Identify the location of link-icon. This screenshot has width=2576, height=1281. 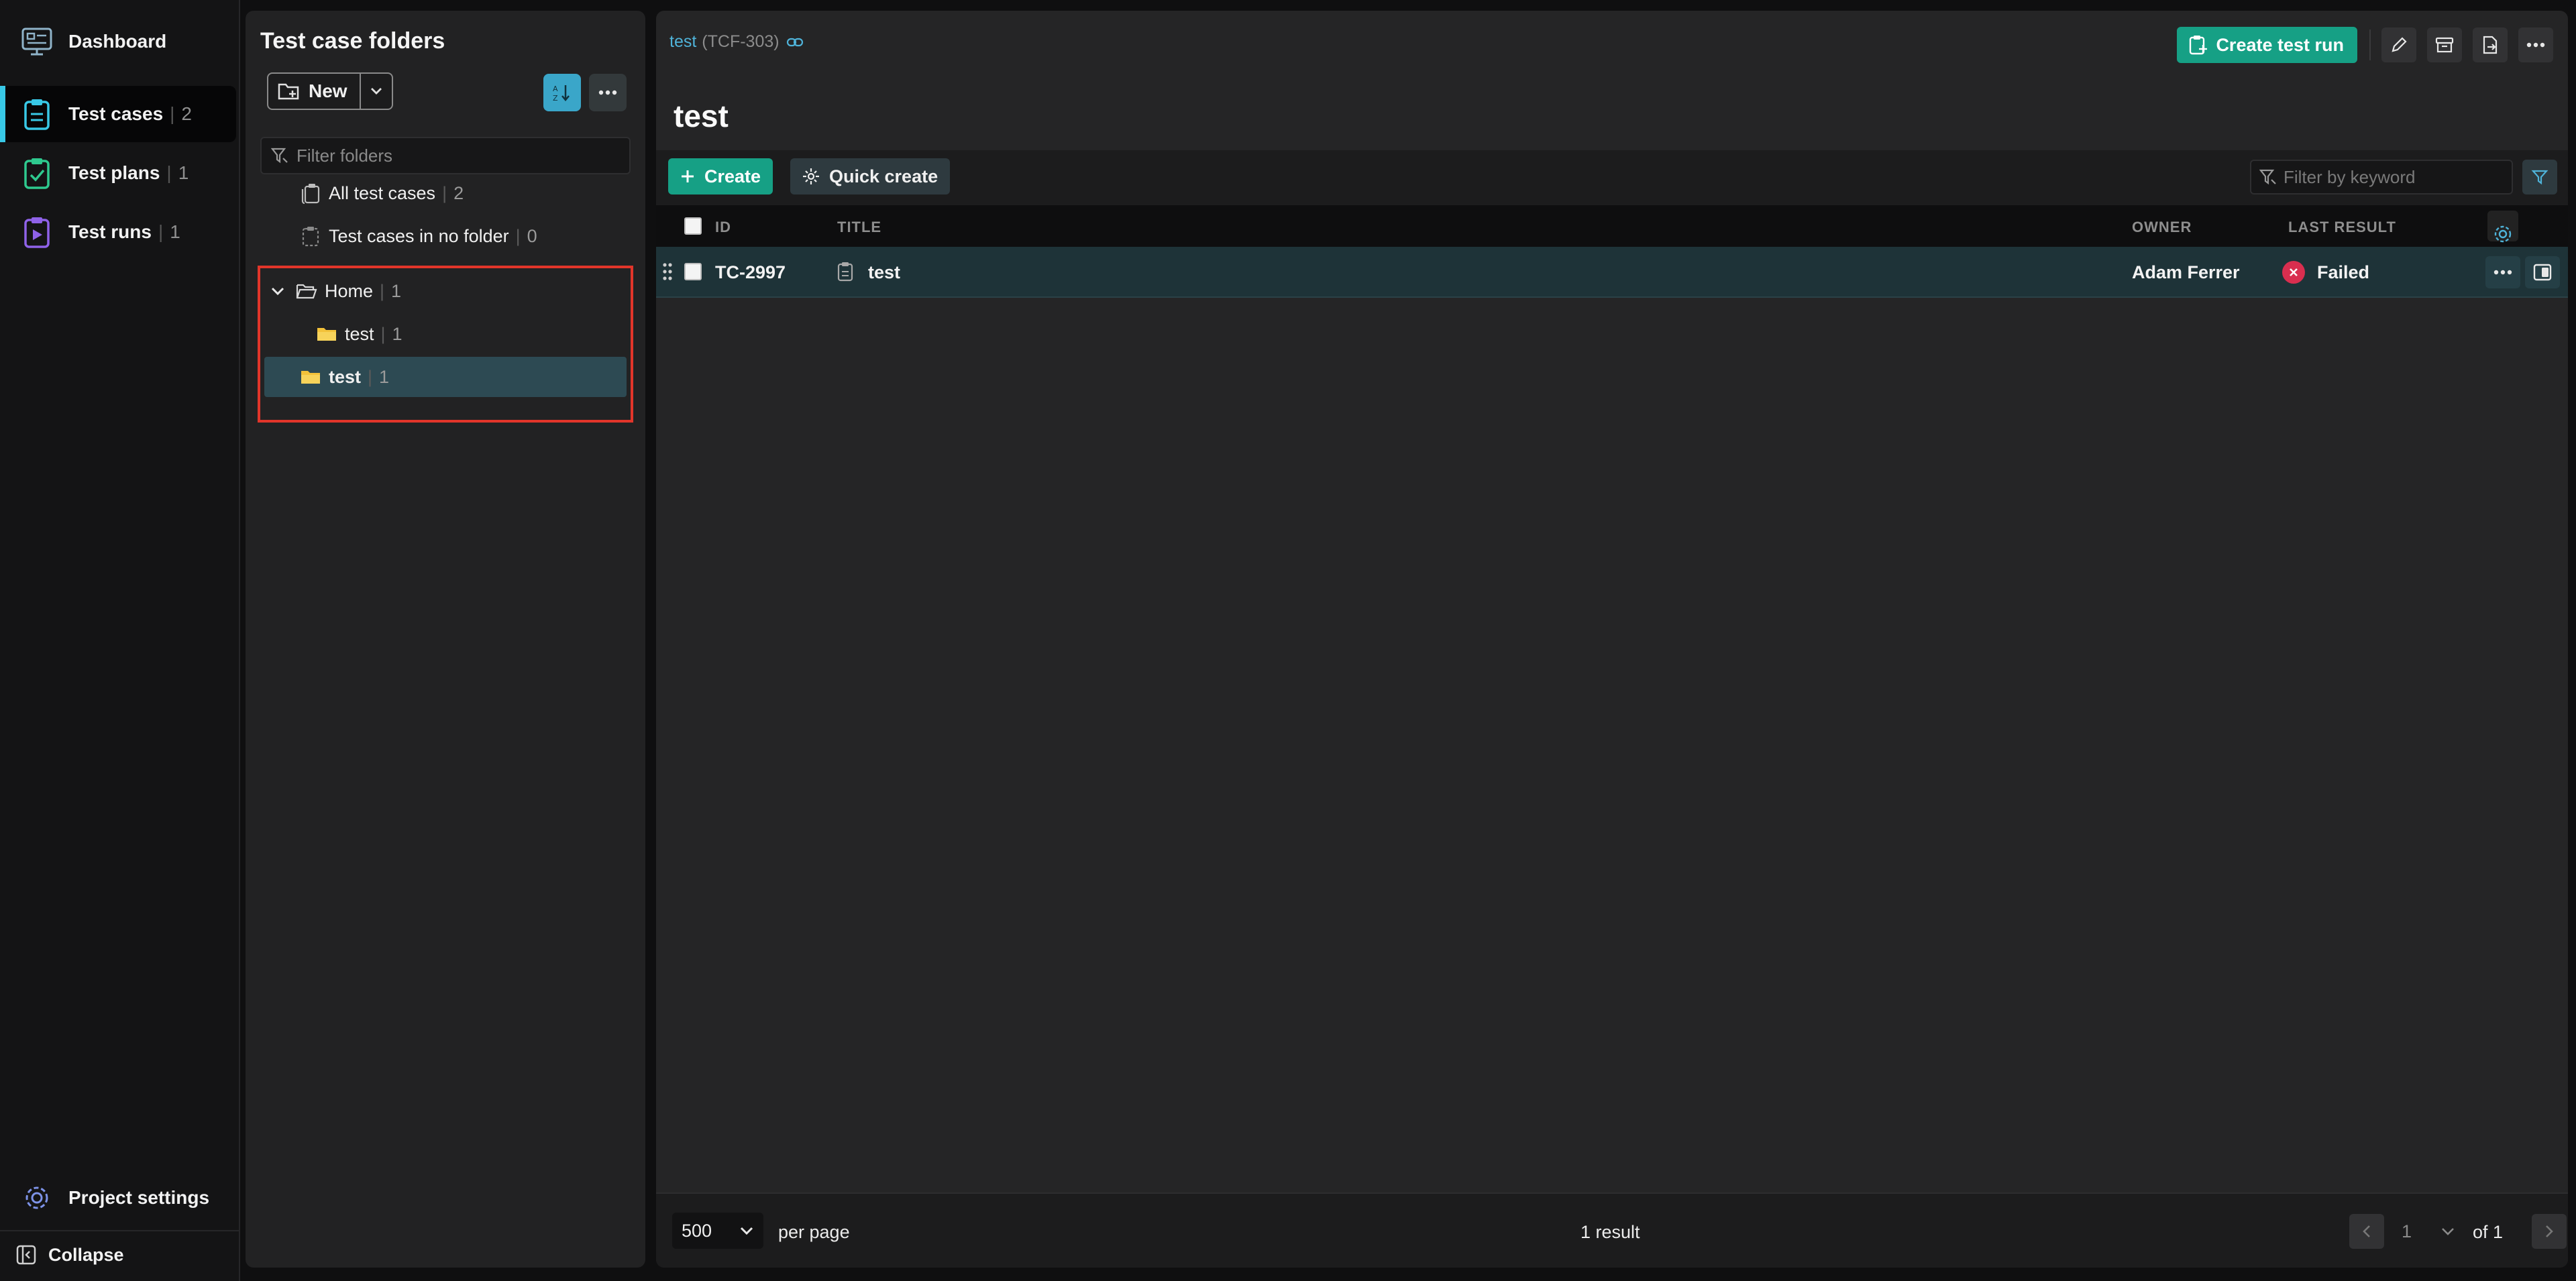
(795, 42).